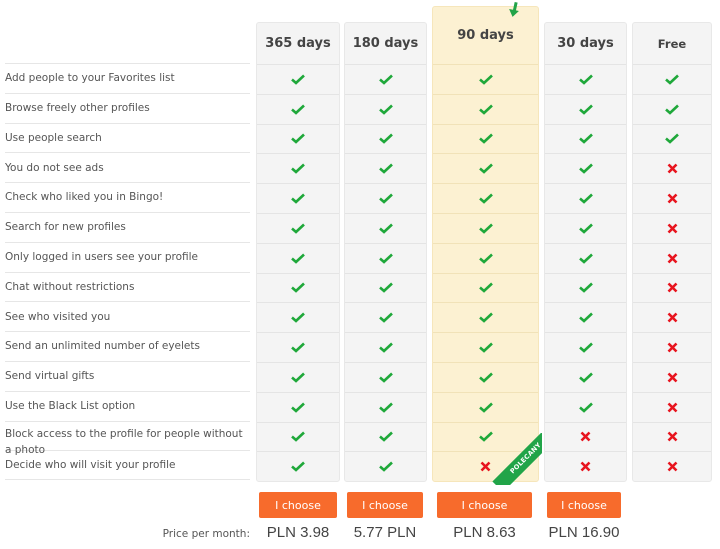 This screenshot has height=549, width=720. I want to click on plan-column-30-days: 30 days, so click(585, 252).